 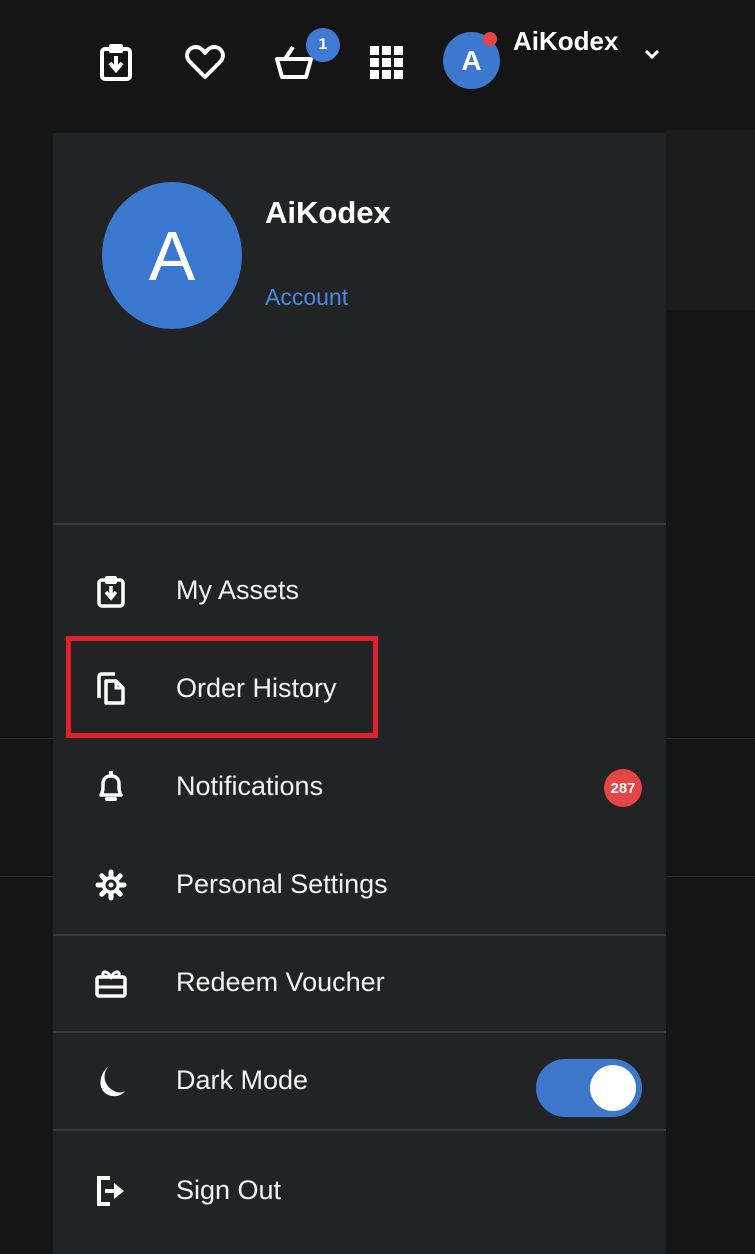 I want to click on bell-icon, so click(x=111, y=787).